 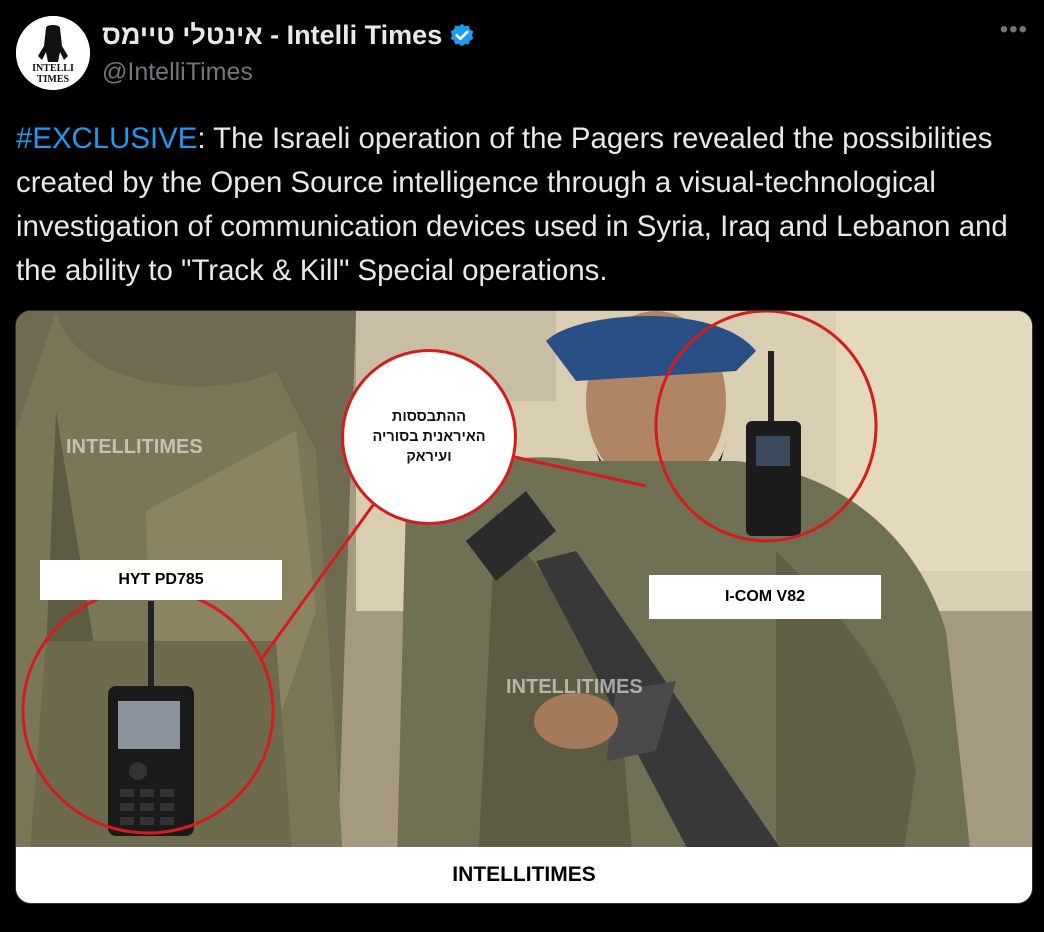 I want to click on avatar-logo: INTELLI TIMES, so click(x=53, y=53).